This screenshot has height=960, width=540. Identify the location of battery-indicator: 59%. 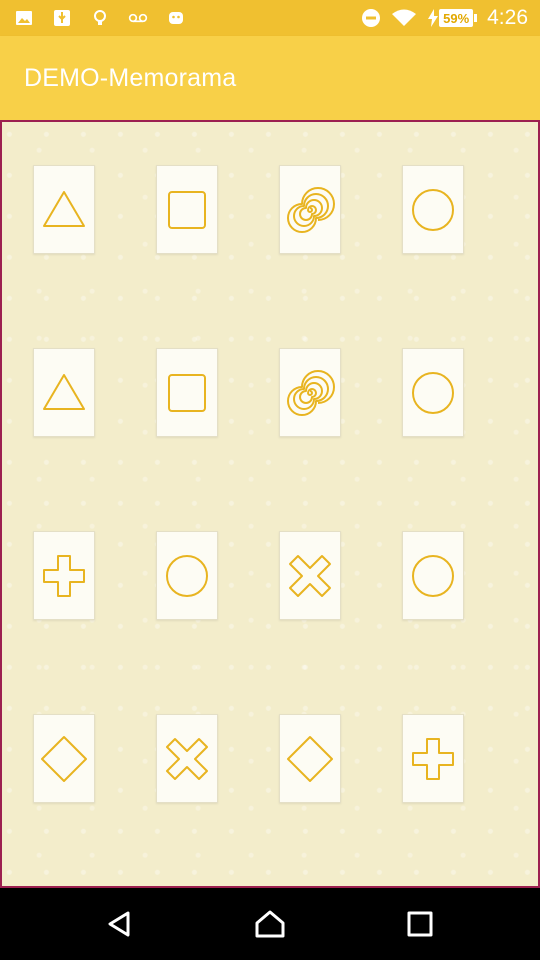
(452, 18).